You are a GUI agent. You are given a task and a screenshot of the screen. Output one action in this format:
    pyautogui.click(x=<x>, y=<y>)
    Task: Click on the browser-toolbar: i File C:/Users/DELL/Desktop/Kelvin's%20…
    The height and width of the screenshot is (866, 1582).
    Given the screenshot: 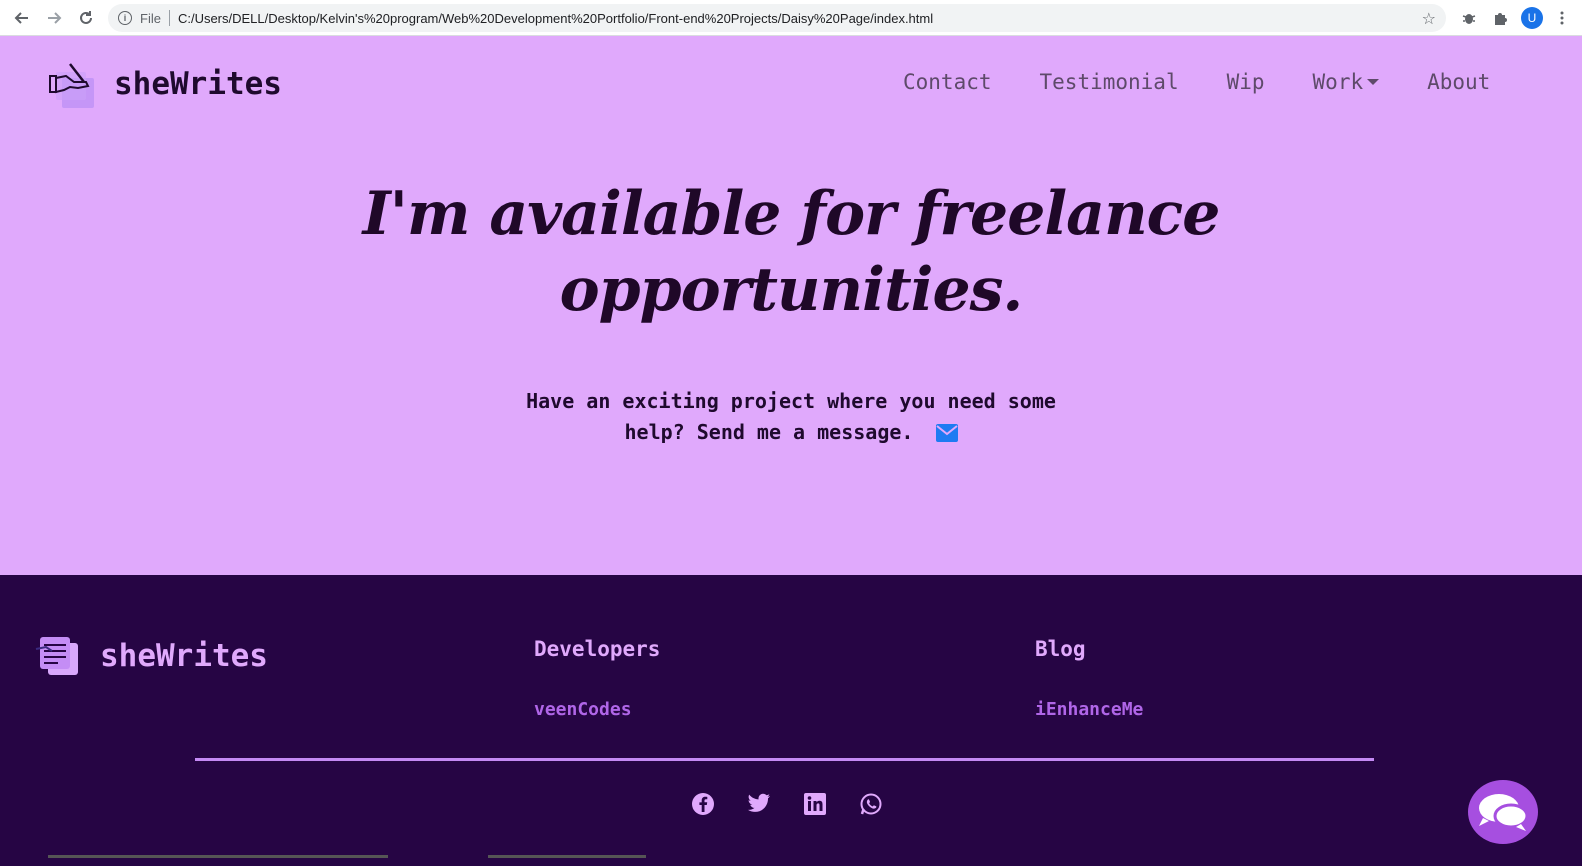 What is the action you would take?
    pyautogui.click(x=791, y=18)
    